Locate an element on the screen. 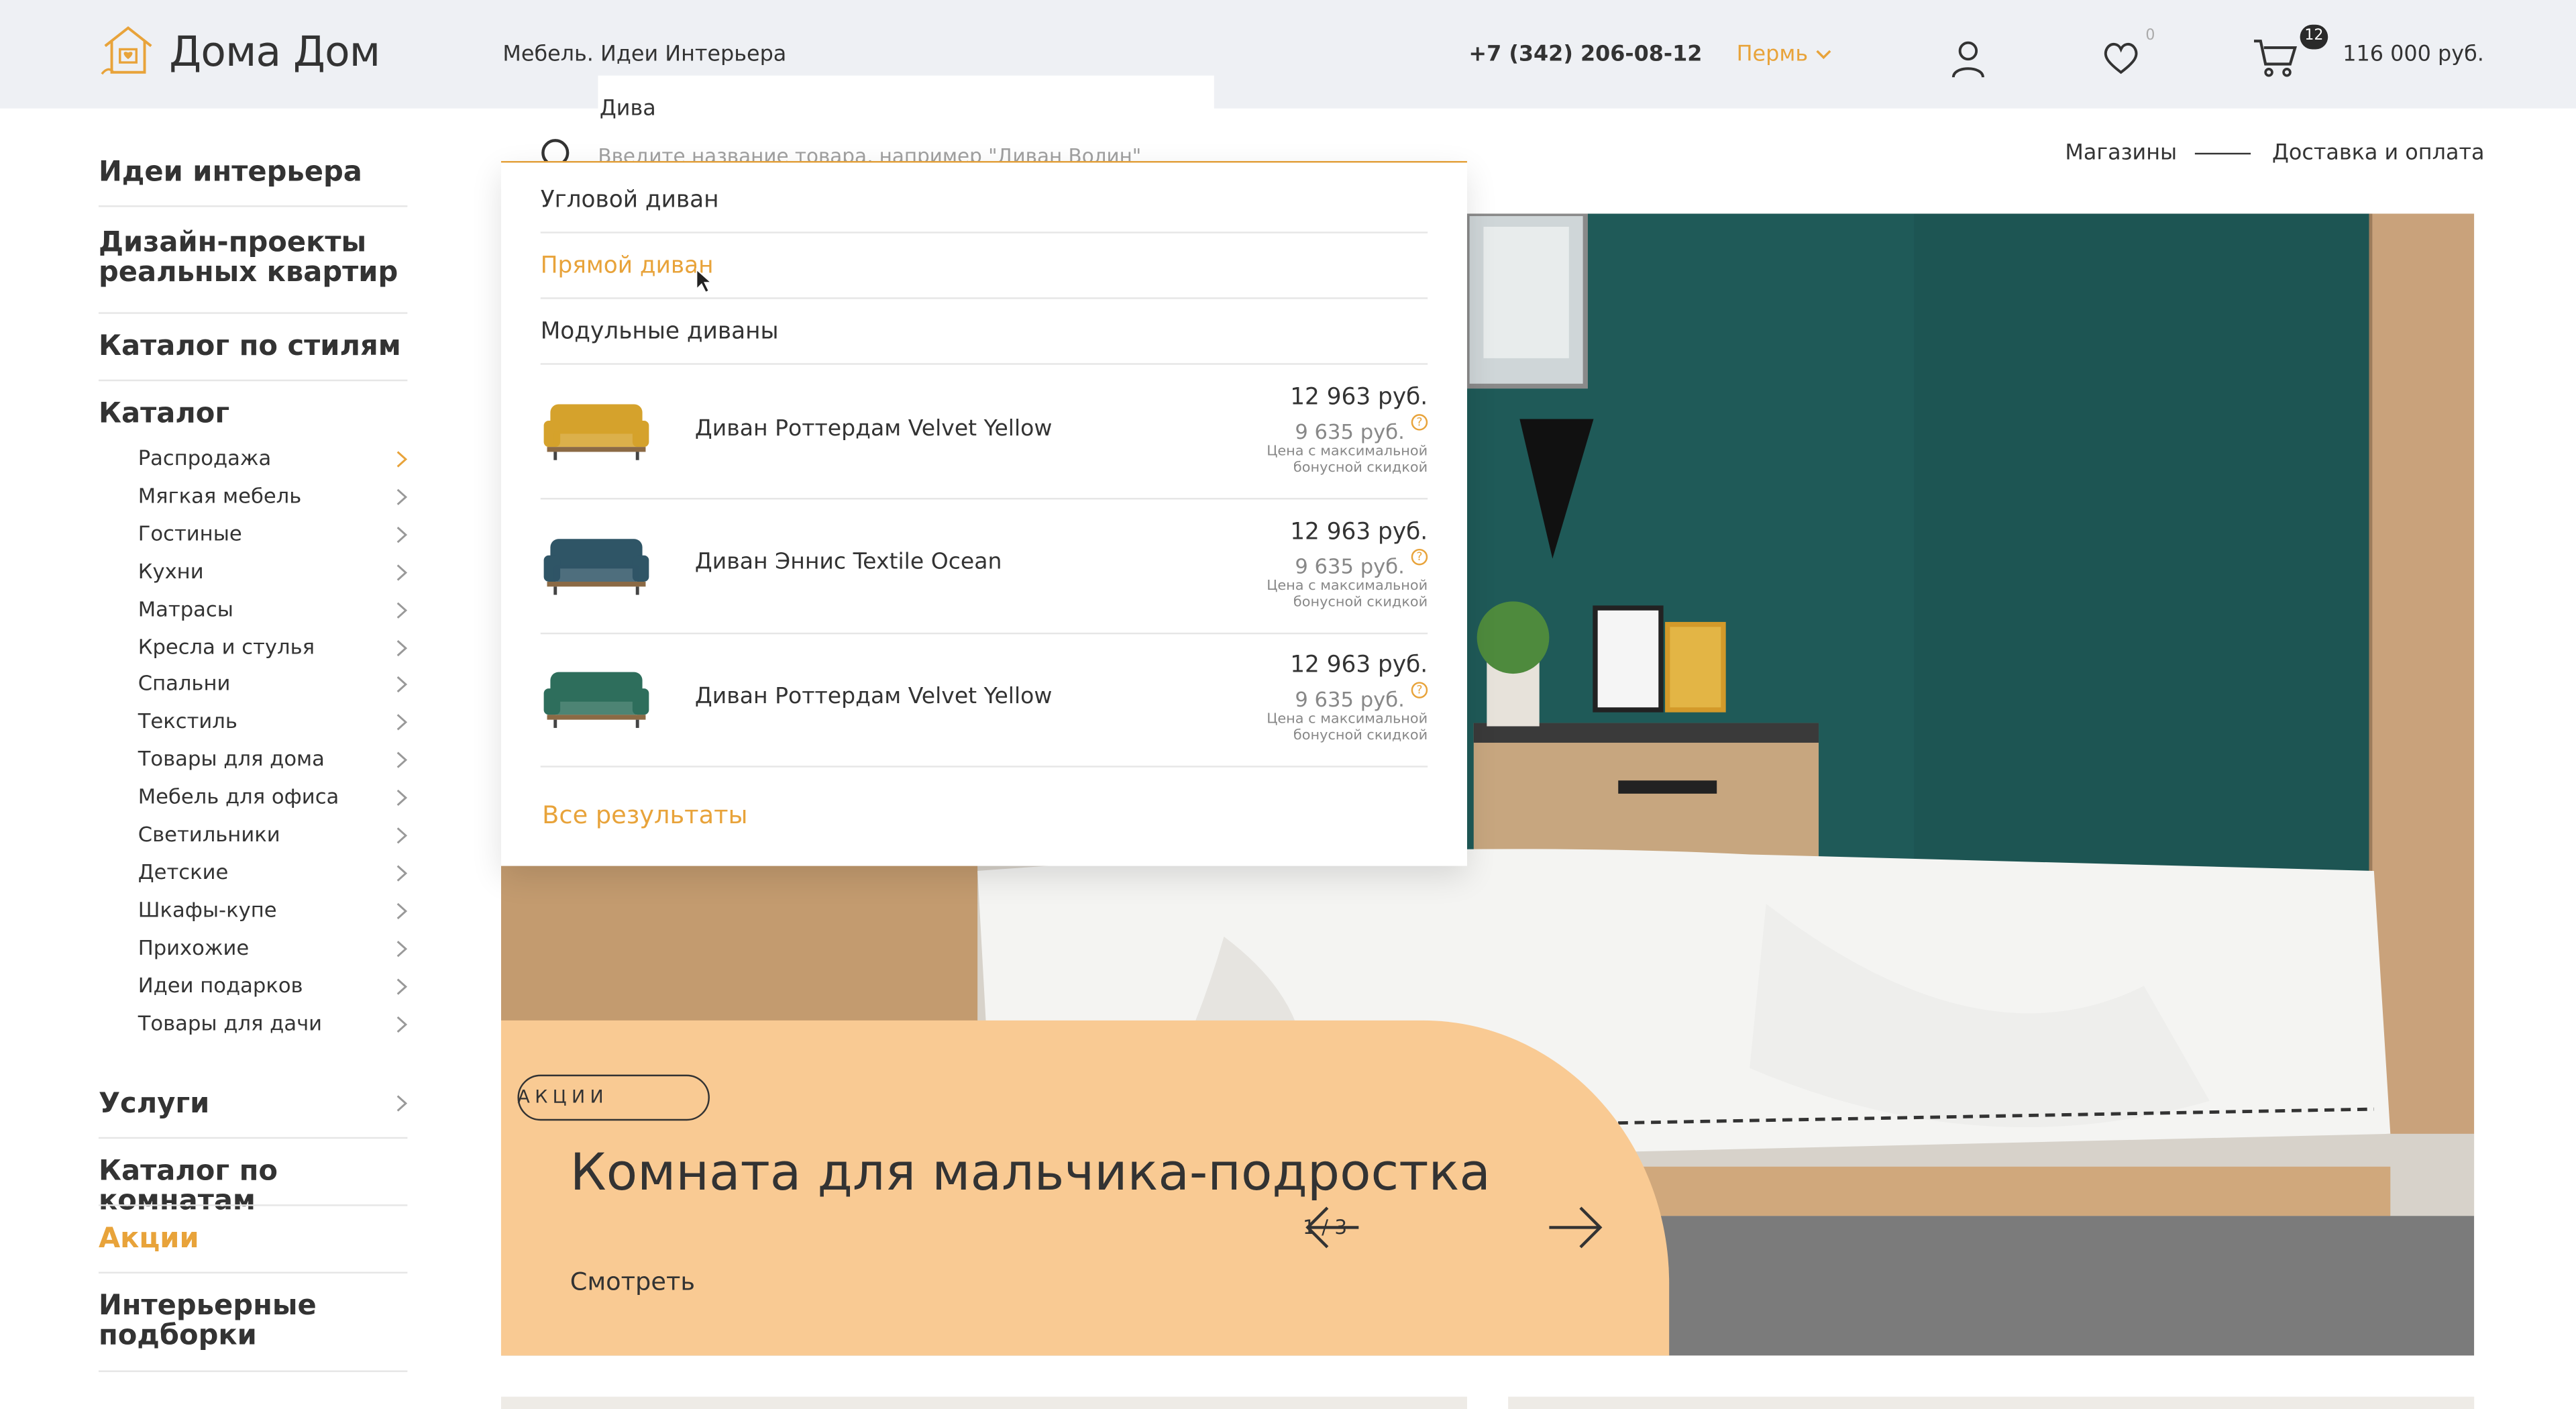 The image size is (2576, 1409). catalog-item-label: Прихожие is located at coordinates (194, 946).